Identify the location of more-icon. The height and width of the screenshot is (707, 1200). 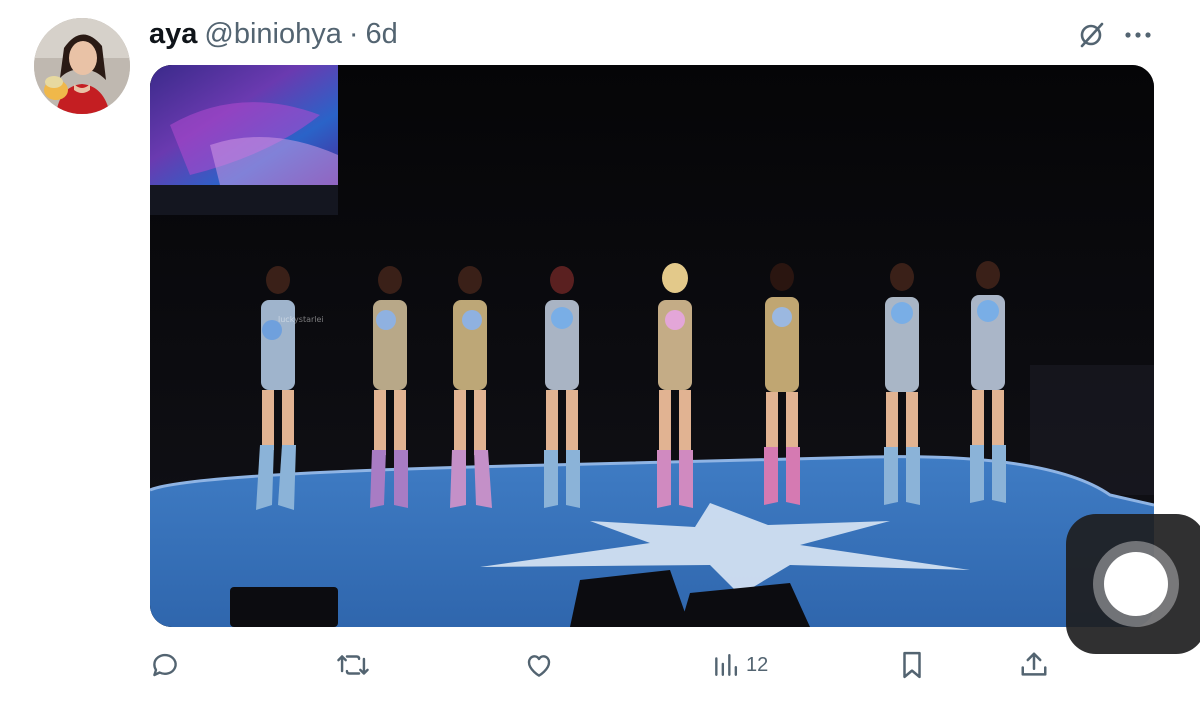
(1138, 35).